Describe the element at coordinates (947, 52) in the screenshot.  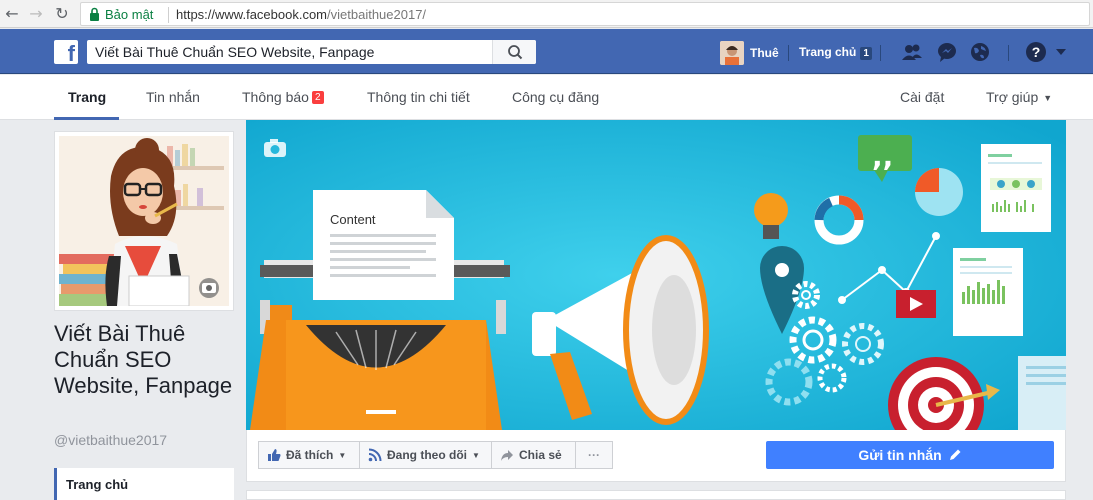
I see `messenger-icon` at that location.